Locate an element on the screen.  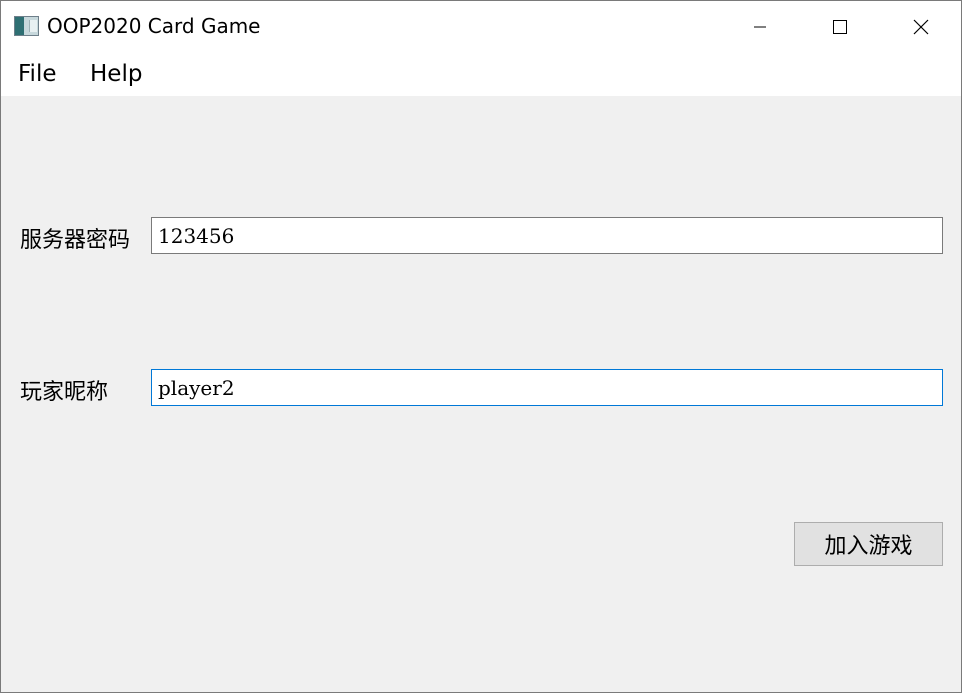
title-bar: OOP2020 Card Game is located at coordinates (481, 27).